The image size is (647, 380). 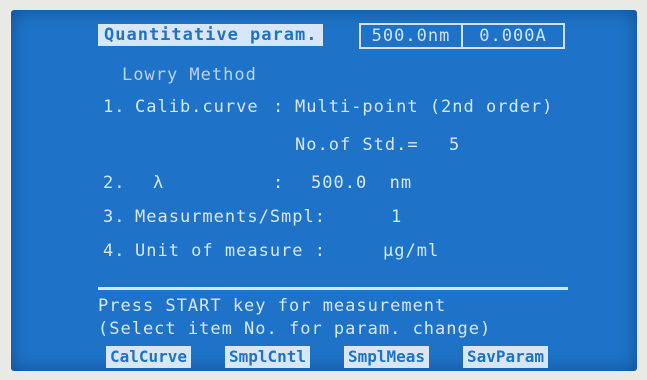 I want to click on param-4-number: 4., so click(x=114, y=251).